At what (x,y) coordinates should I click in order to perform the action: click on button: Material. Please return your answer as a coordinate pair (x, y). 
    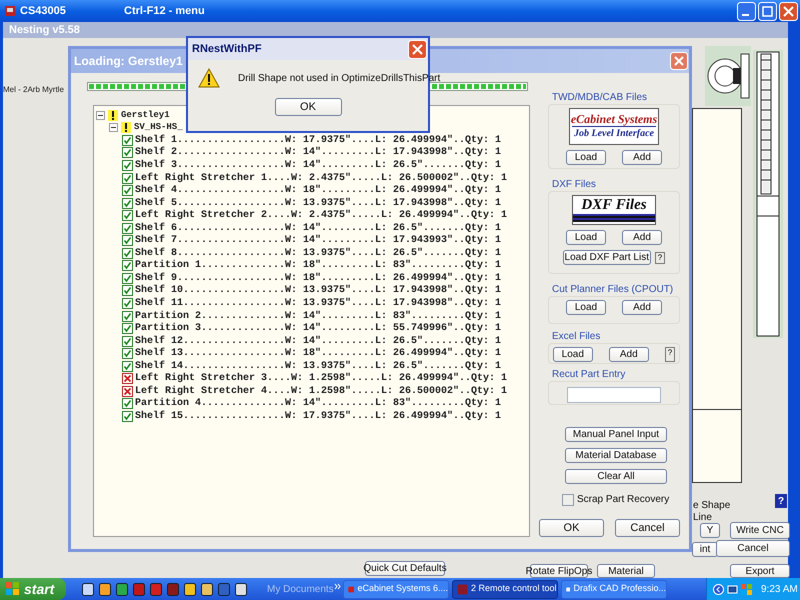
    Looking at the image, I should click on (626, 571).